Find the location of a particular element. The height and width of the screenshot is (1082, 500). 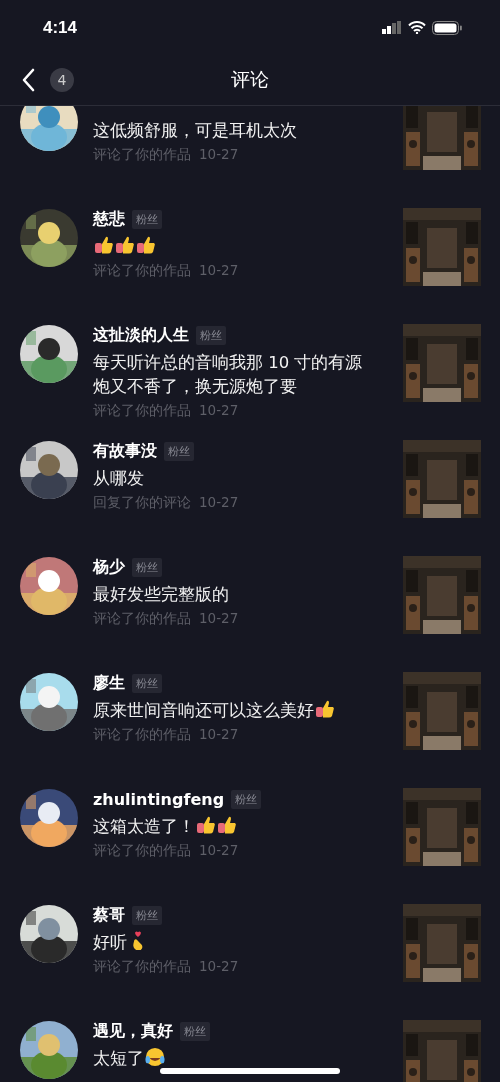

comment-text: 从哪发 is located at coordinates (118, 478).